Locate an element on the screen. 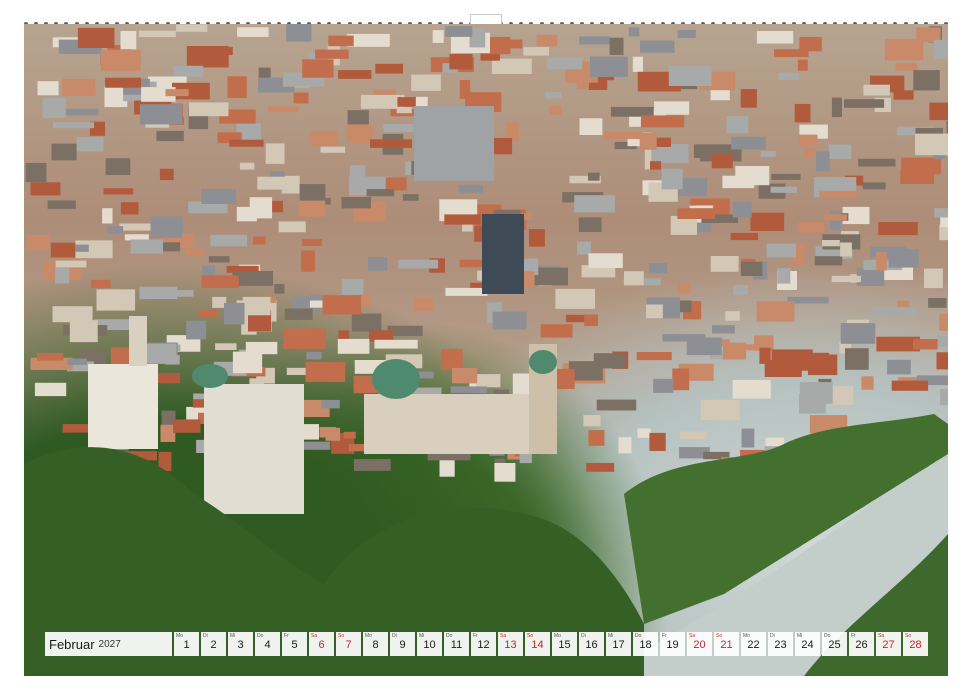 This screenshot has height=700, width=971. day-number: 23 is located at coordinates (780, 645).